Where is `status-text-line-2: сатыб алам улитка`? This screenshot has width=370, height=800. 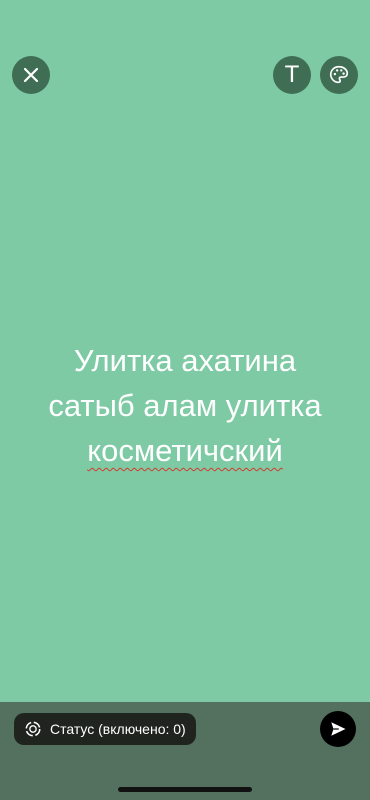 status-text-line-2: сатыб алам улитка is located at coordinates (185, 405).